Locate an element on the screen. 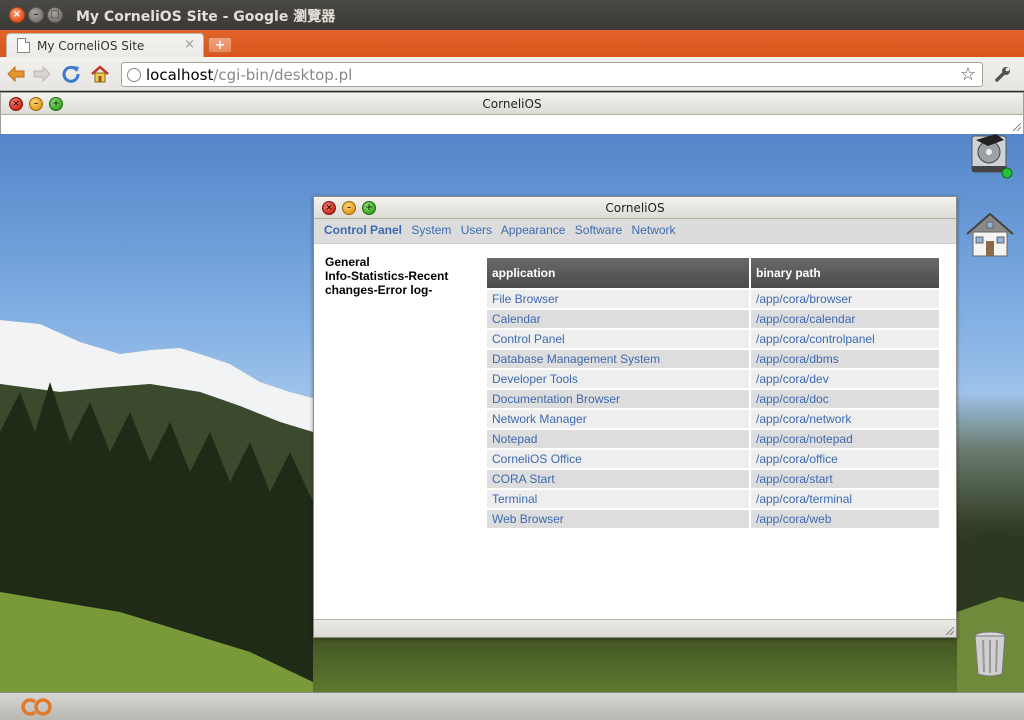 The height and width of the screenshot is (720, 1024). hard-drive-icon is located at coordinates (990, 156).